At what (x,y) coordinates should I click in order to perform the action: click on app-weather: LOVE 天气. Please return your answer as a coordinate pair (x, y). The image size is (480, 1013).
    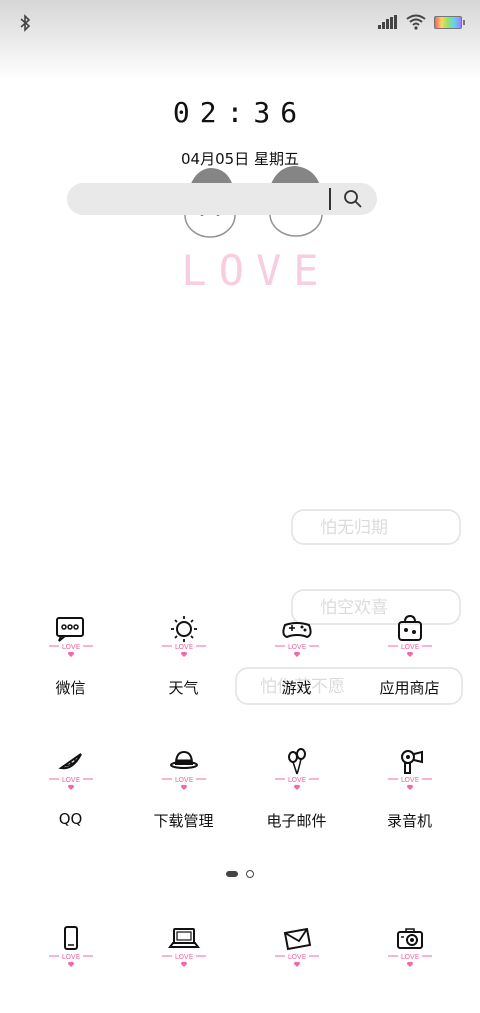
    Looking at the image, I should click on (183, 656).